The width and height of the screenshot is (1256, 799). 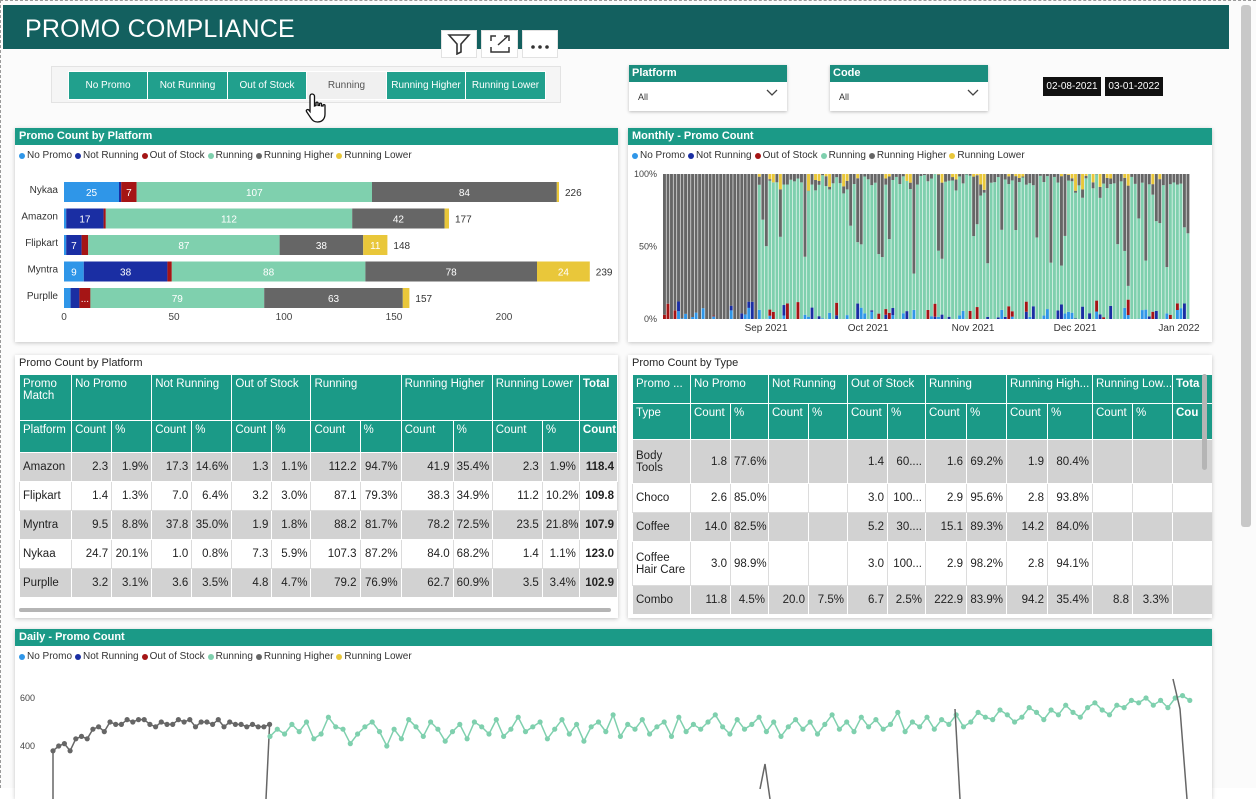 I want to click on slicer-option-running-lower: Running Lower, so click(x=505, y=85).